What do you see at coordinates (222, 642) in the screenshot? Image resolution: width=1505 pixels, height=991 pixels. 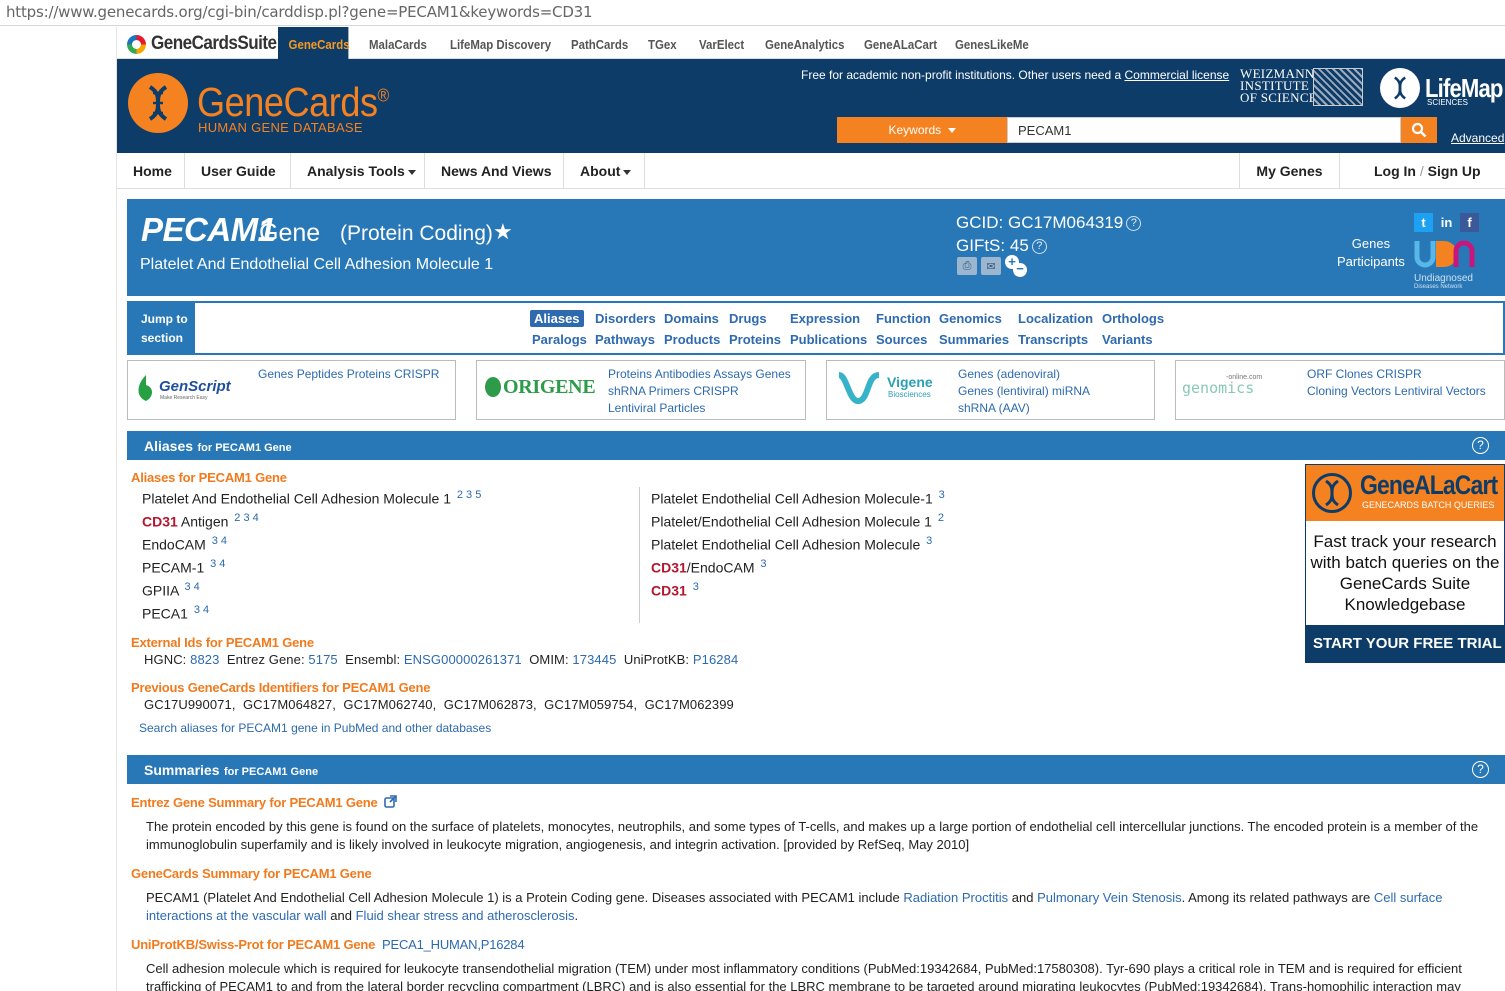 I see `external-ids-subhead: External Ids for PECAM1 Gene` at bounding box center [222, 642].